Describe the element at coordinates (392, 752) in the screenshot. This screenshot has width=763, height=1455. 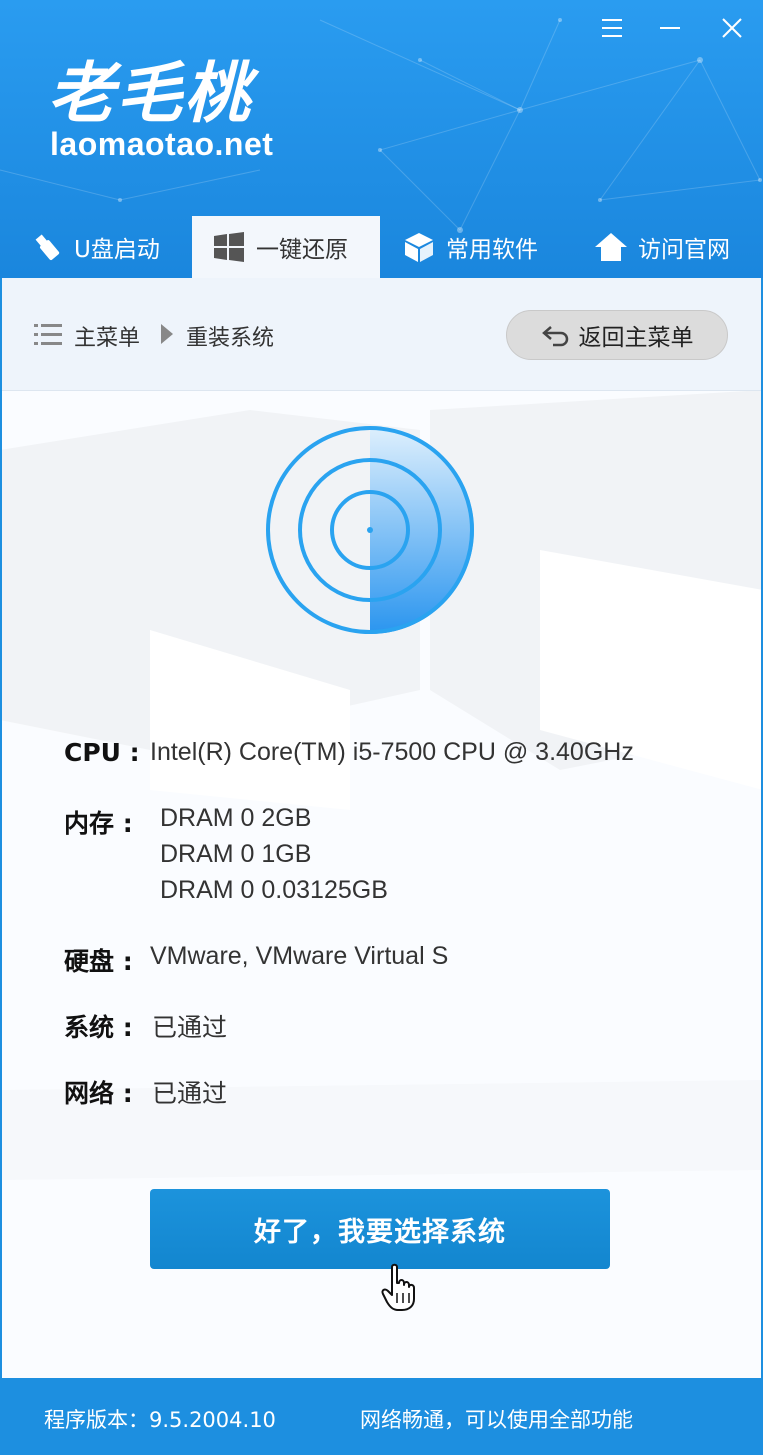
I see `cpu-value: Intel(R) Core(TM) i5-7500 CPU @ 3.40GHz` at that location.